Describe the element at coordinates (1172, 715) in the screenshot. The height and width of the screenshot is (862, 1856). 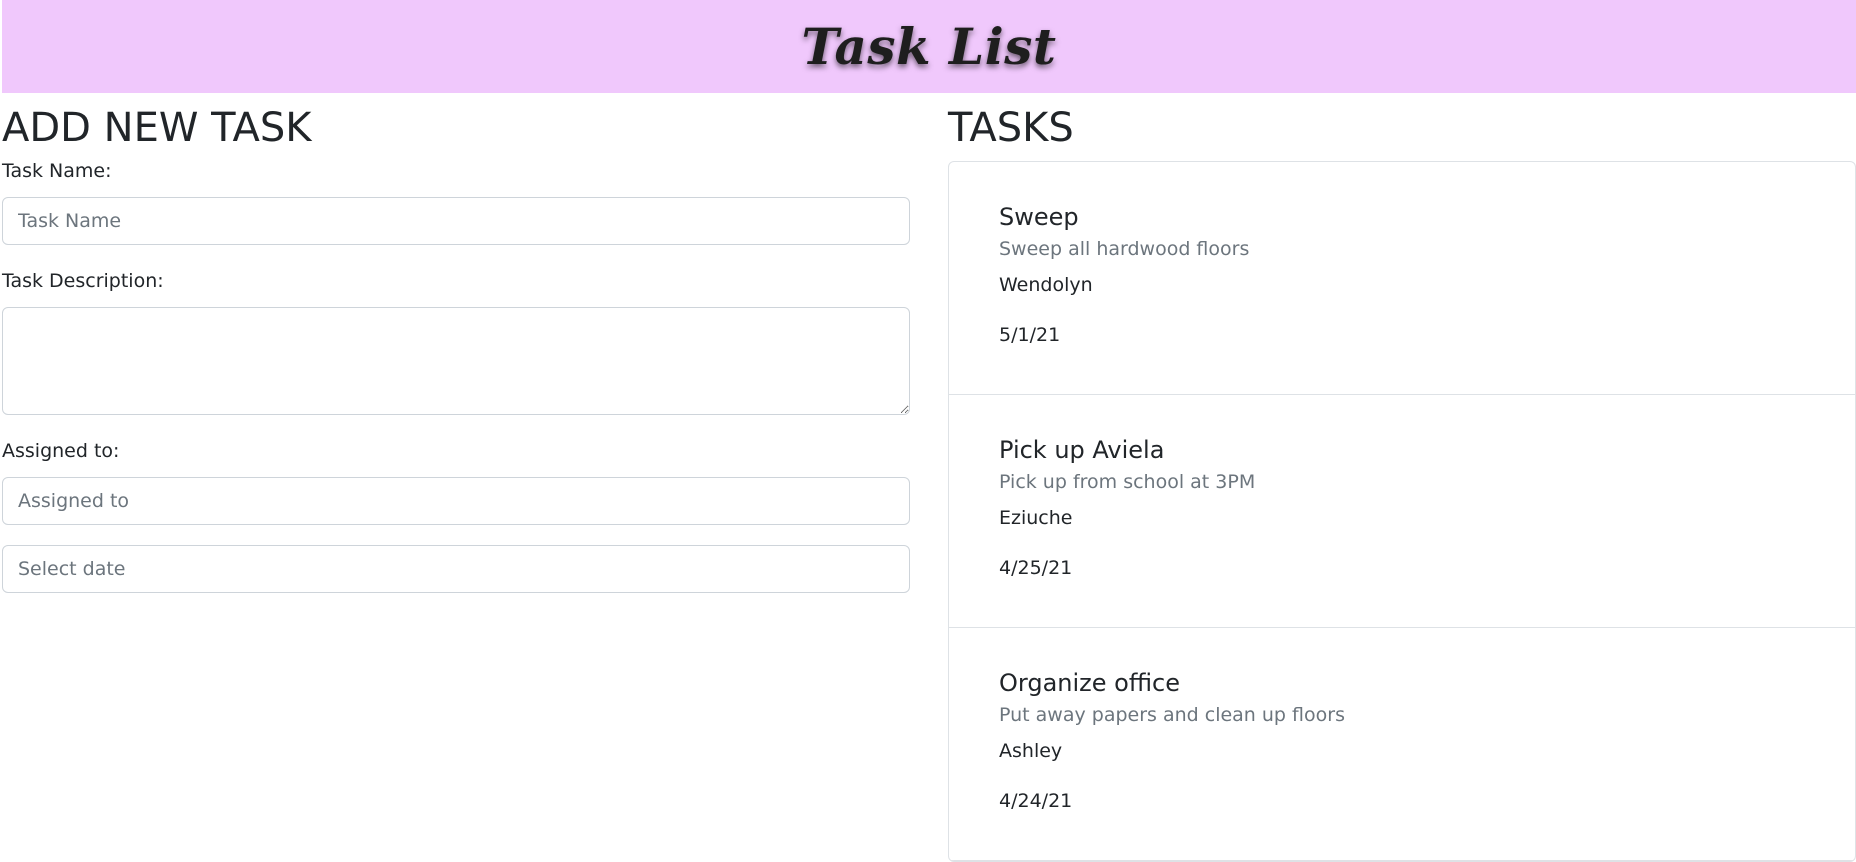
I see `task-description: Put away papers and clean up floors` at that location.